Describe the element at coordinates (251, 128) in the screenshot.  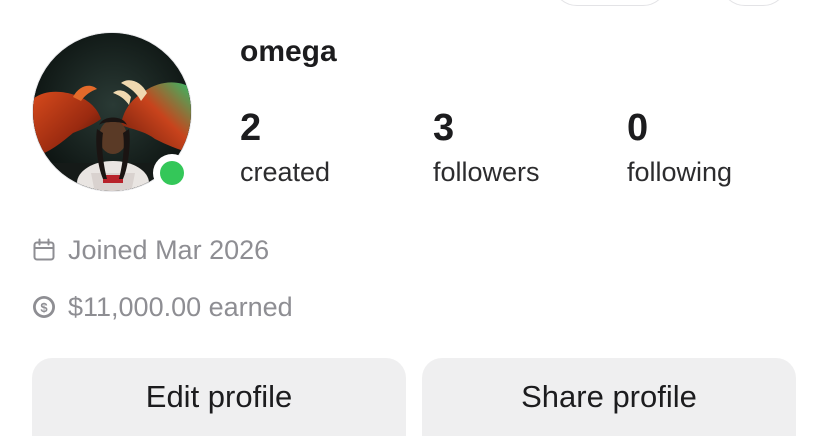
I see `stat-created-count: 2` at that location.